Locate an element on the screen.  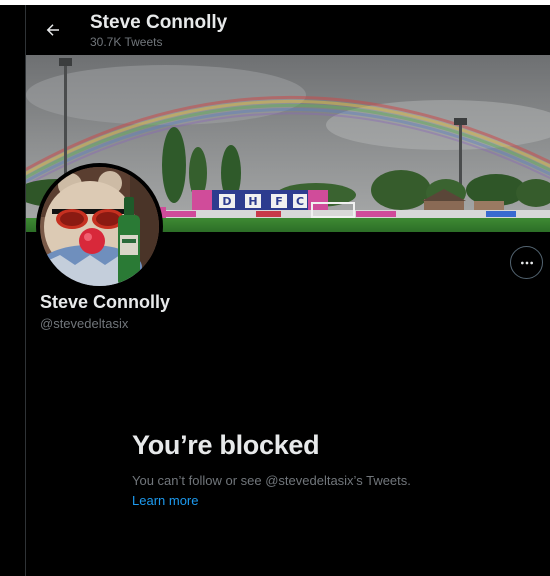
left-navigation-rail is located at coordinates (13, 290).